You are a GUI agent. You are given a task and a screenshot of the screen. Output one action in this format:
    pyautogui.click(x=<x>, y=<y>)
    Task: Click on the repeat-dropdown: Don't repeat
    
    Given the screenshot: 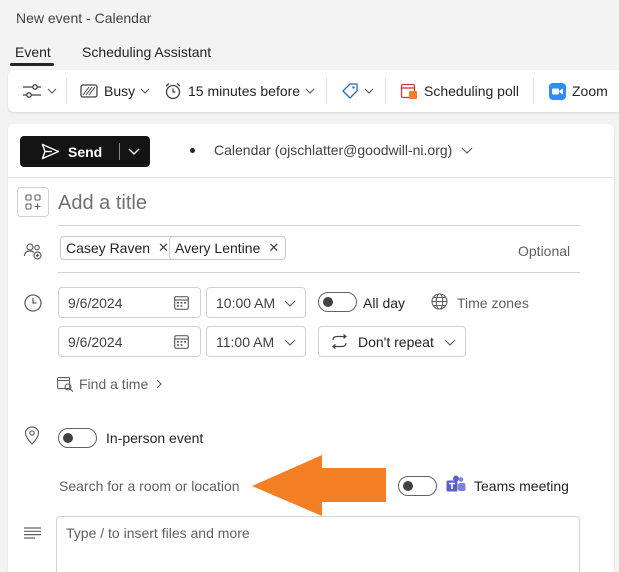 What is the action you would take?
    pyautogui.click(x=392, y=341)
    